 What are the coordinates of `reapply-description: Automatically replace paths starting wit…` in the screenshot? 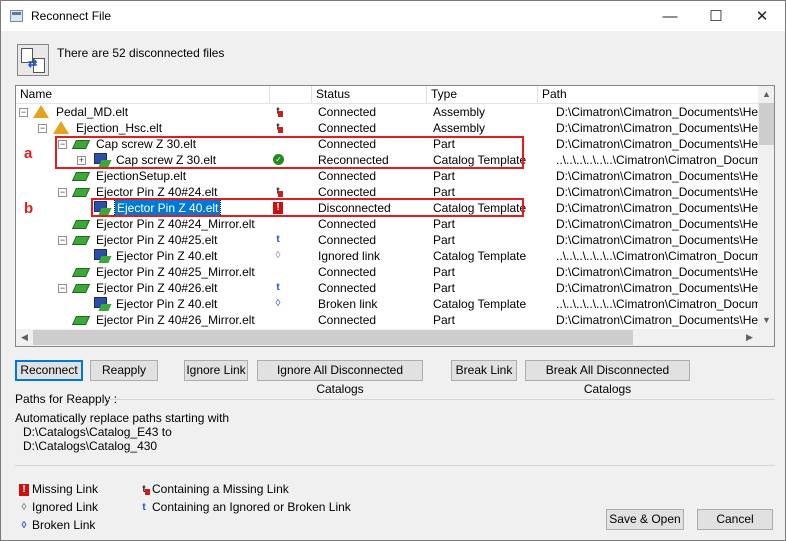 It's located at (122, 432).